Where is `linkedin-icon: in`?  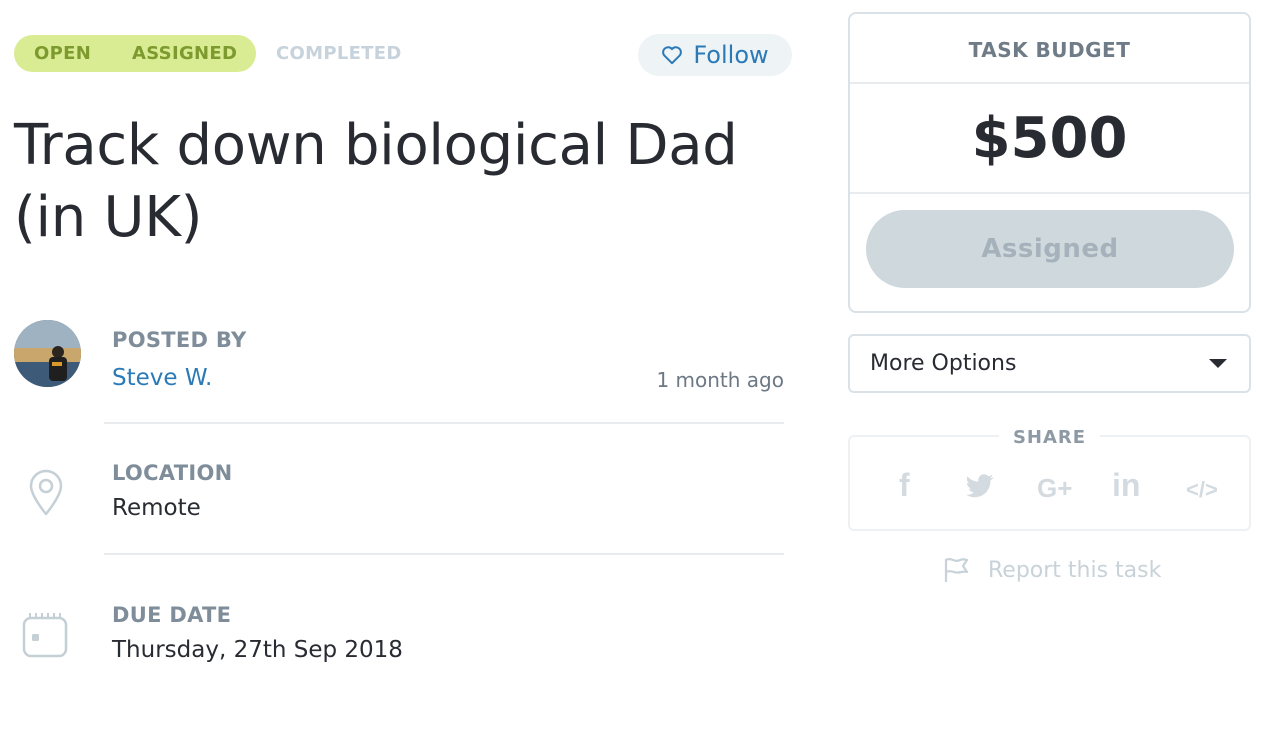
linkedin-icon: in is located at coordinates (1126, 485).